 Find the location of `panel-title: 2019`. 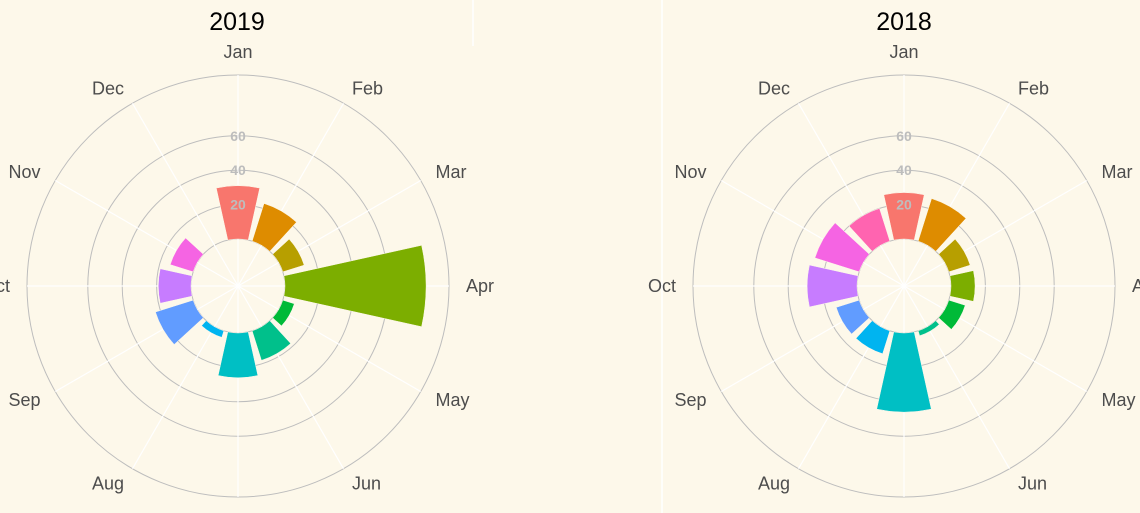

panel-title: 2019 is located at coordinates (237, 22).